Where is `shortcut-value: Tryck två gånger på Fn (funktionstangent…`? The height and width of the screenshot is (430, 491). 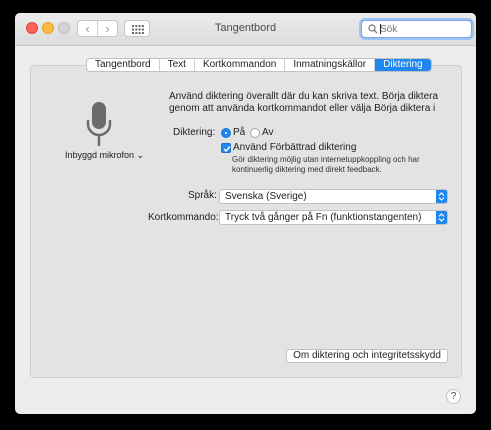
shortcut-value: Tryck två gånger på Fn (funktionstangent… is located at coordinates (323, 217).